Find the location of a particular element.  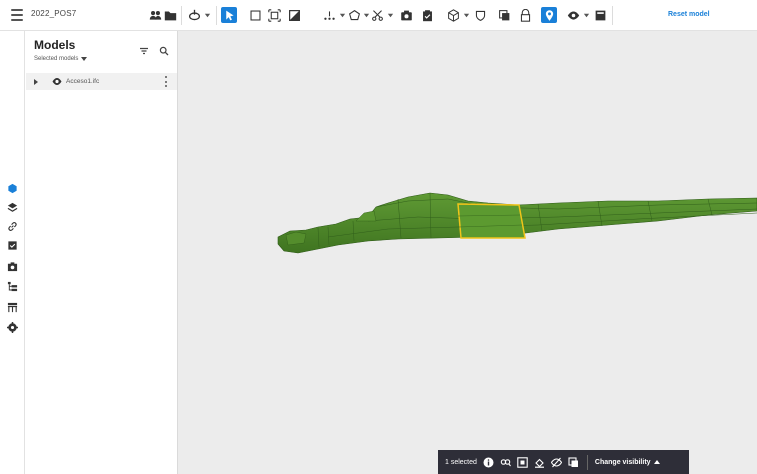

selected-models-dropdown: Selected models is located at coordinates (61, 59).